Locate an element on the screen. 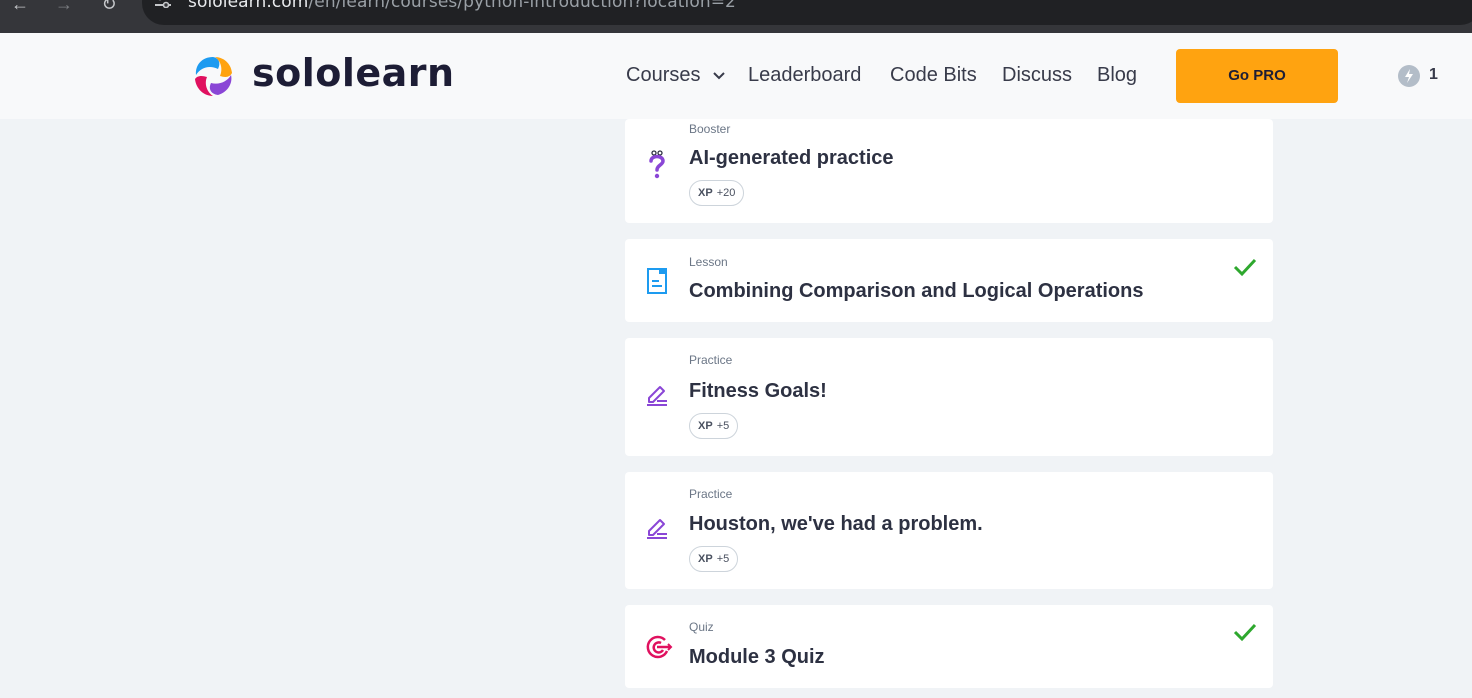 The image size is (1472, 698). forward-icon: → is located at coordinates (64, 7).